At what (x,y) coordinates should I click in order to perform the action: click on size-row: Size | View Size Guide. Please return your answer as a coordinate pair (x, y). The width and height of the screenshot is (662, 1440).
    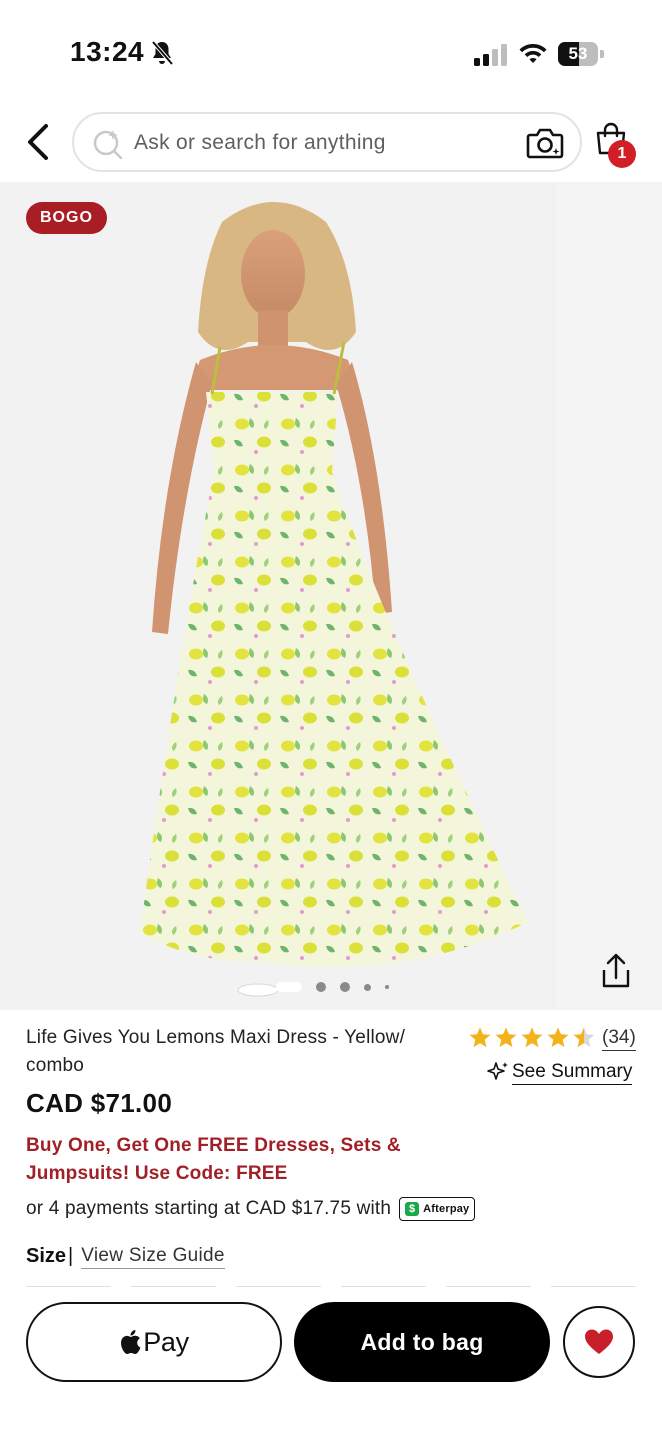
    Looking at the image, I should click on (125, 1256).